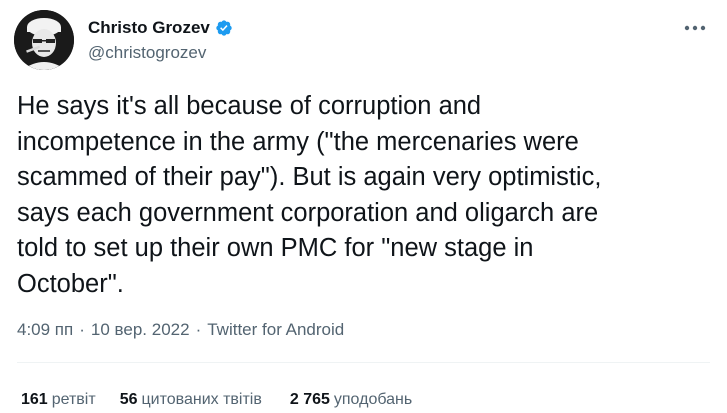 The width and height of the screenshot is (727, 413). Describe the element at coordinates (373, 399) in the screenshot. I see `likes-label: уподобань` at that location.